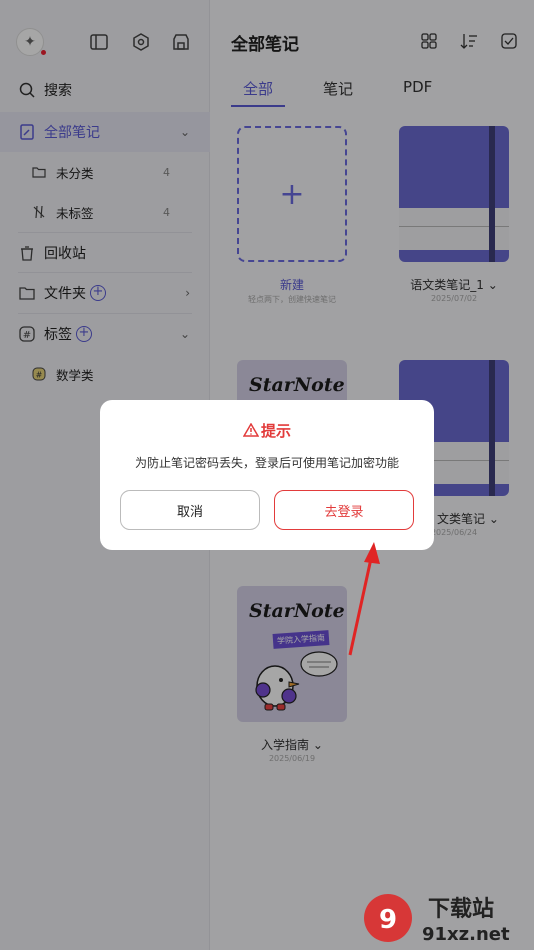 The width and height of the screenshot is (534, 950). I want to click on login-prompt-dialog: 提示 为防止笔记密码丢失，登录后可使用笔记加密功能 取消 去登录, so click(267, 475).